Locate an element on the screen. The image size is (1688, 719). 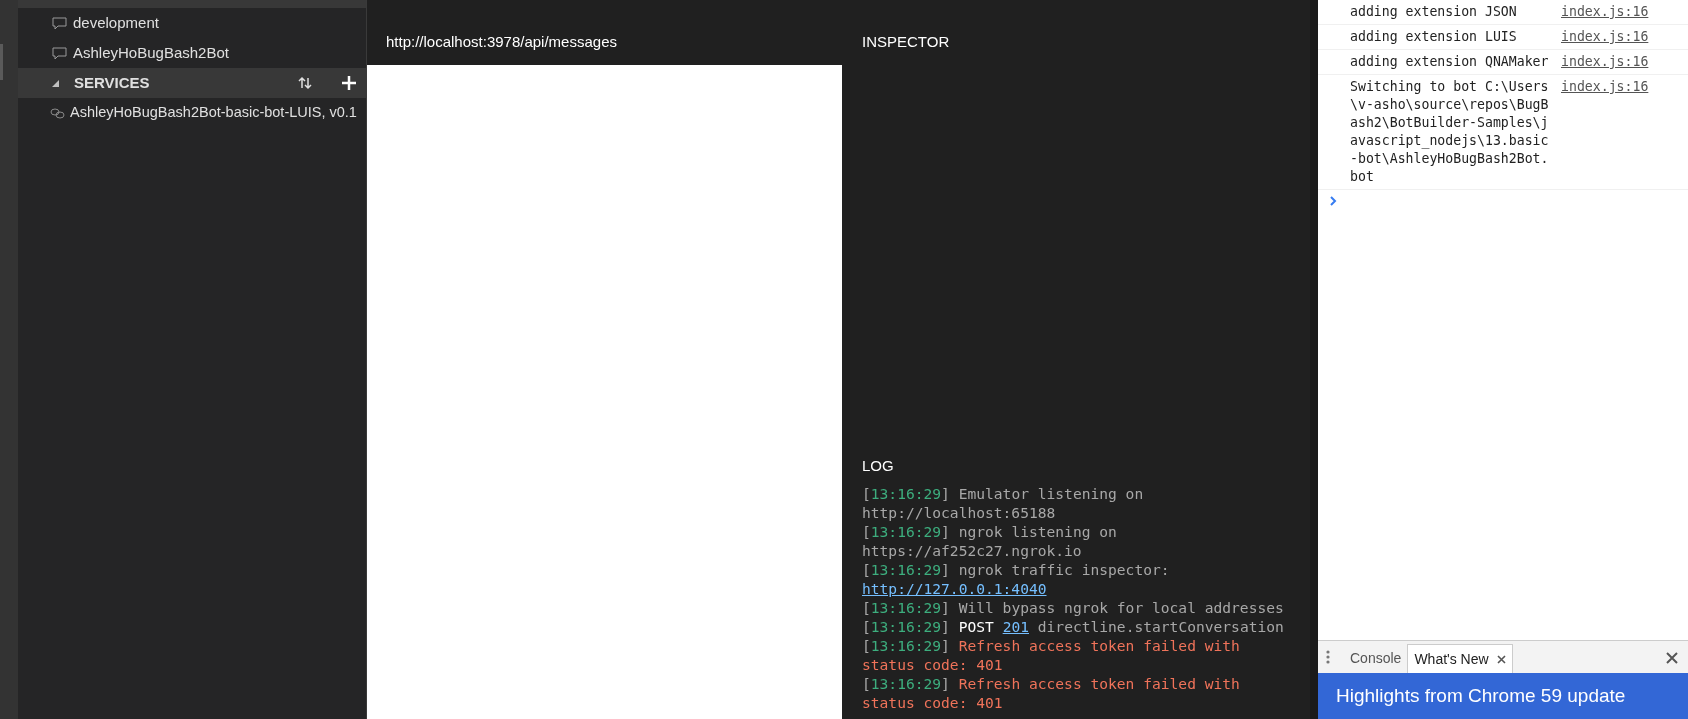
console-message: Switching to bot C:\Users\v-asho\source\repos\BugBash2\BotBuilder-Samples\javascript_nodejs\13.basic-bot\AshleyHoBugBash2Bot.bot is located at coordinates (1449, 132).